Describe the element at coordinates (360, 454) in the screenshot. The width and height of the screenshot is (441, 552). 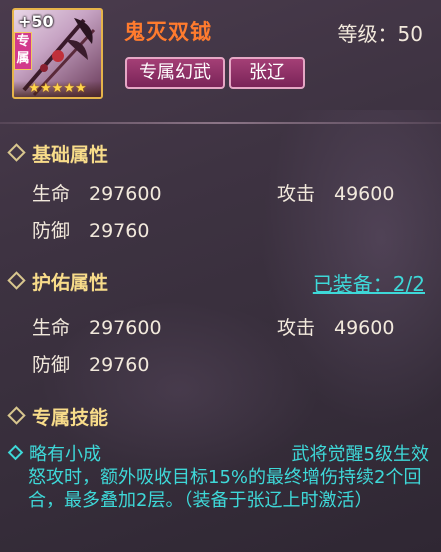
I see `skill-condition: 武将觉醒5级生效` at that location.